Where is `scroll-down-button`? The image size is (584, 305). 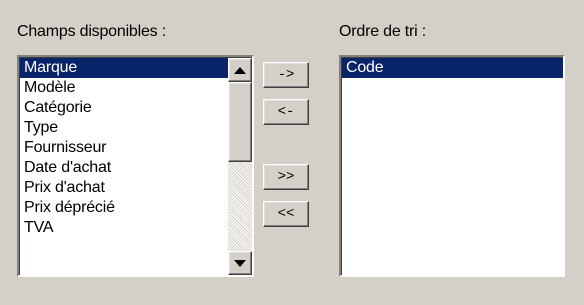 scroll-down-button is located at coordinates (240, 263).